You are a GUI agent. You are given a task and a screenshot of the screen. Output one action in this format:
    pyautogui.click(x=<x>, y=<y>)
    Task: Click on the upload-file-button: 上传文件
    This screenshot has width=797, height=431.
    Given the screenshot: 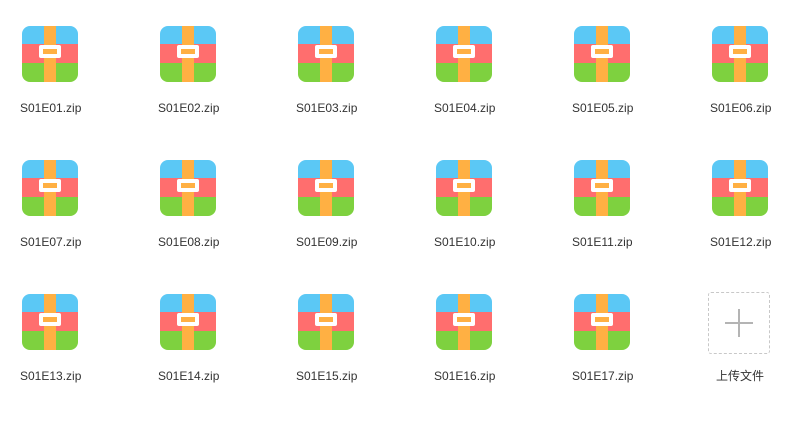 What is the action you would take?
    pyautogui.click(x=752, y=348)
    